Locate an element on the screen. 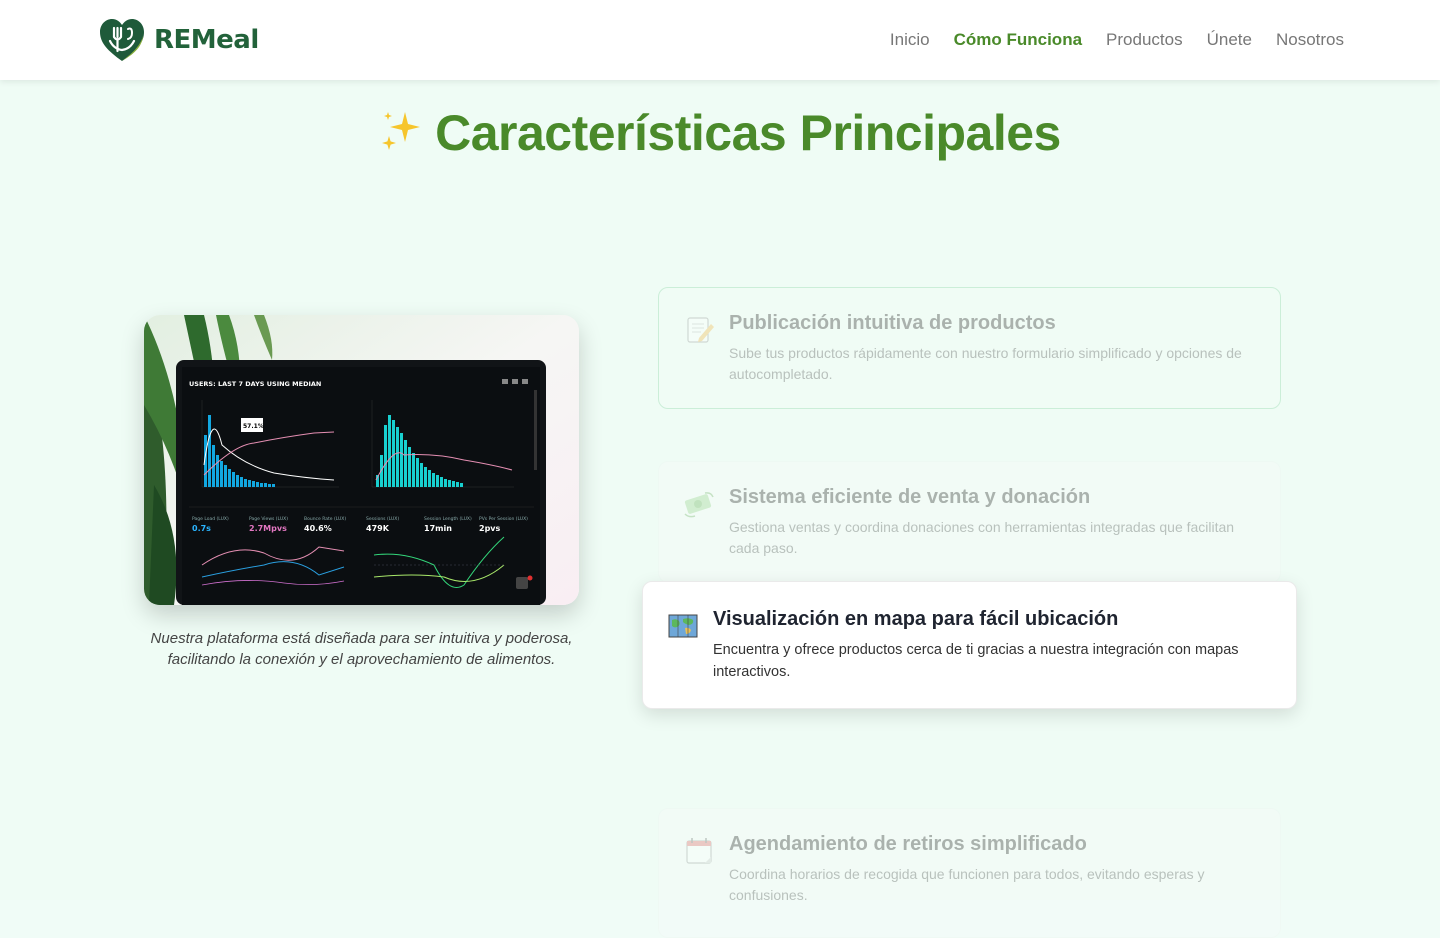  metric-label: Page Load (LUX) is located at coordinates (210, 519).